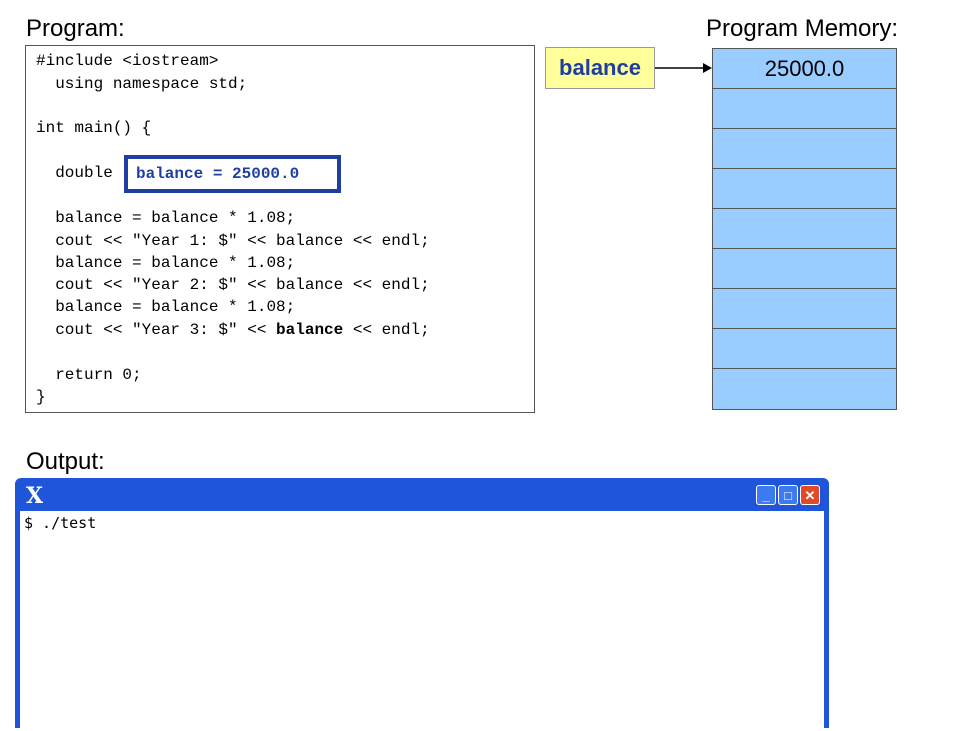  I want to click on variable-label-balance: balance, so click(600, 68).